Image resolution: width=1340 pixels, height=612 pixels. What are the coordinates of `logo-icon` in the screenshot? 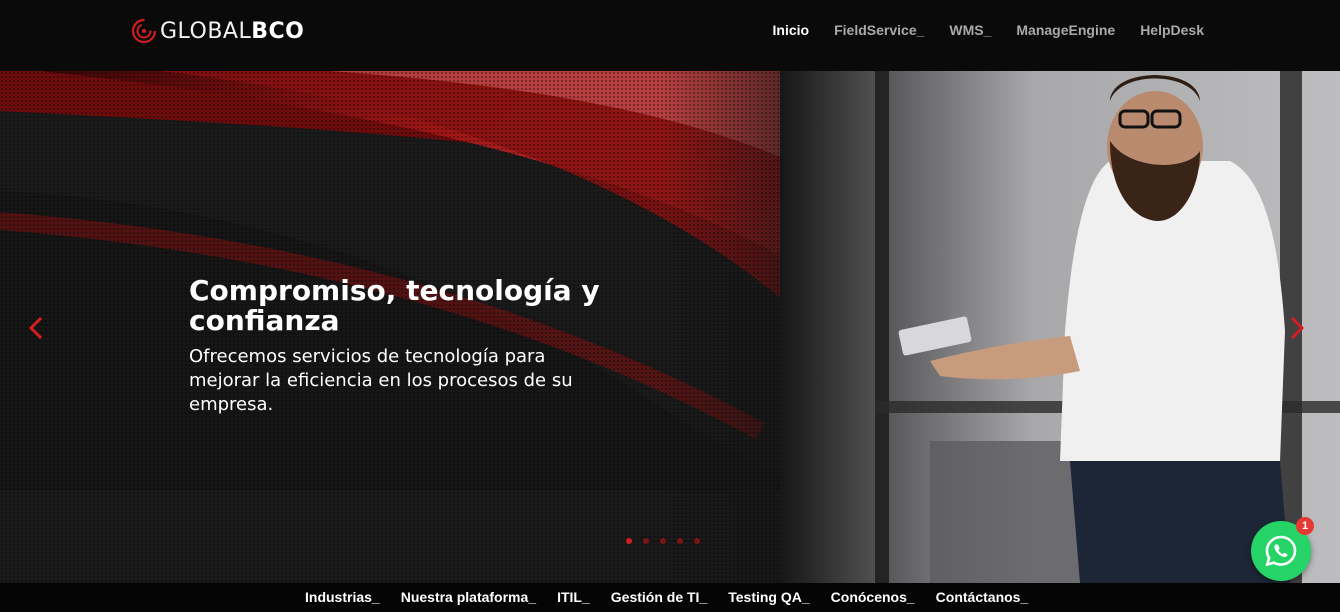 It's located at (144, 31).